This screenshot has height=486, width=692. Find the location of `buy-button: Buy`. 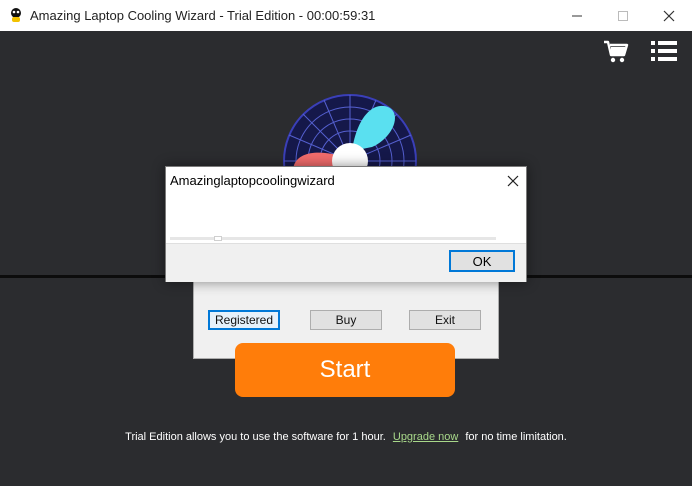

buy-button: Buy is located at coordinates (346, 320).